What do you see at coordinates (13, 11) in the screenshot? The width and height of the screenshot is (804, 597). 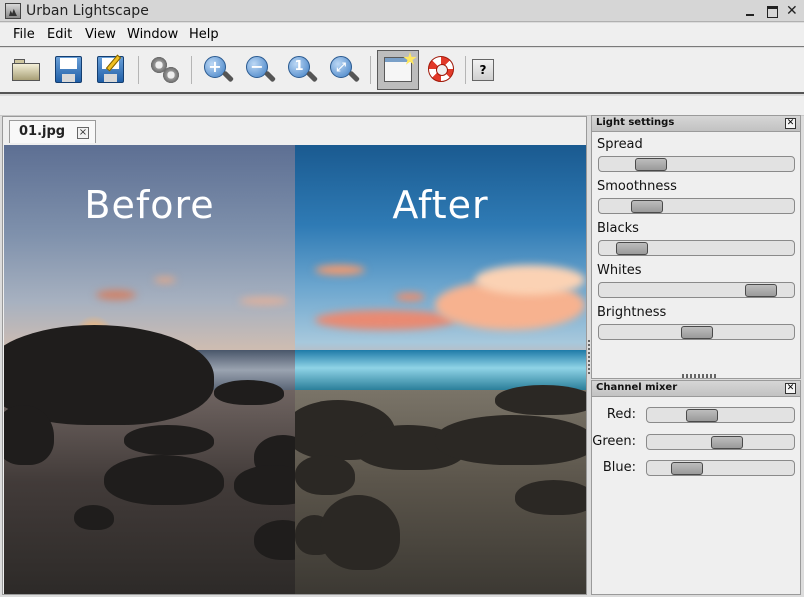 I see `app-icon` at bounding box center [13, 11].